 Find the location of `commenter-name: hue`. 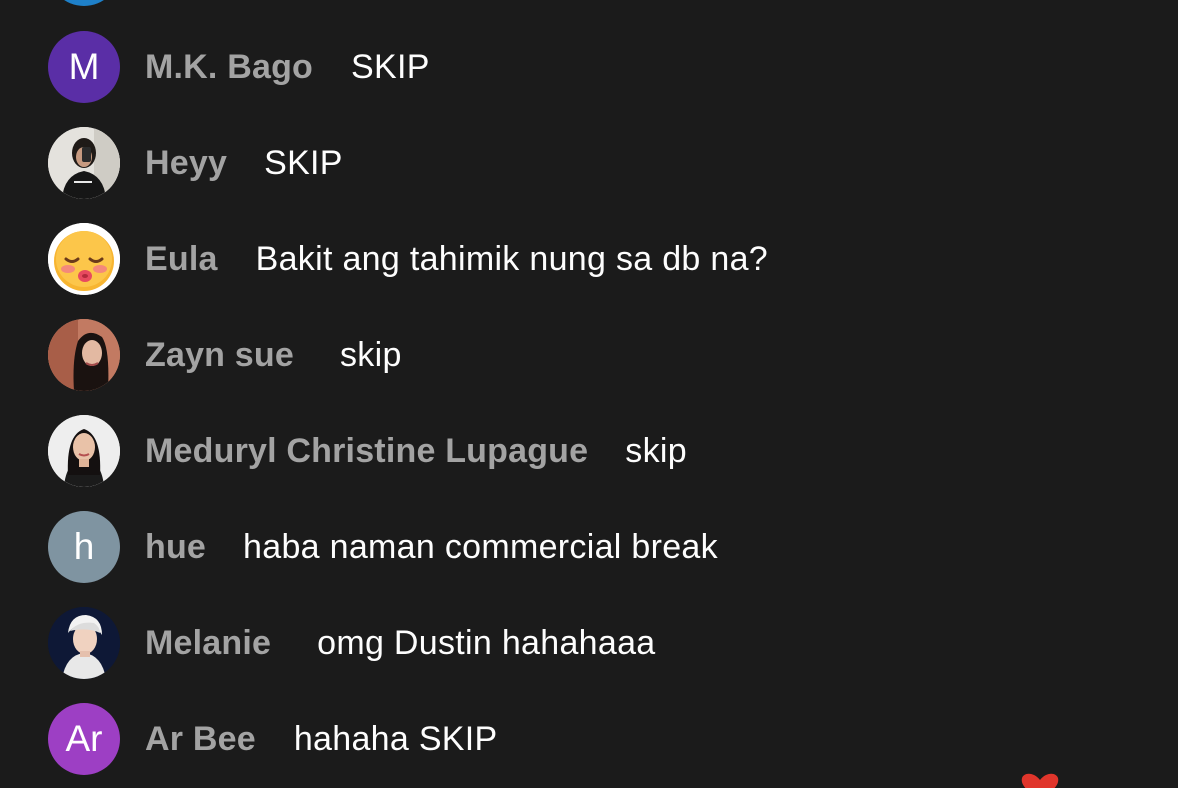

commenter-name: hue is located at coordinates (175, 547).